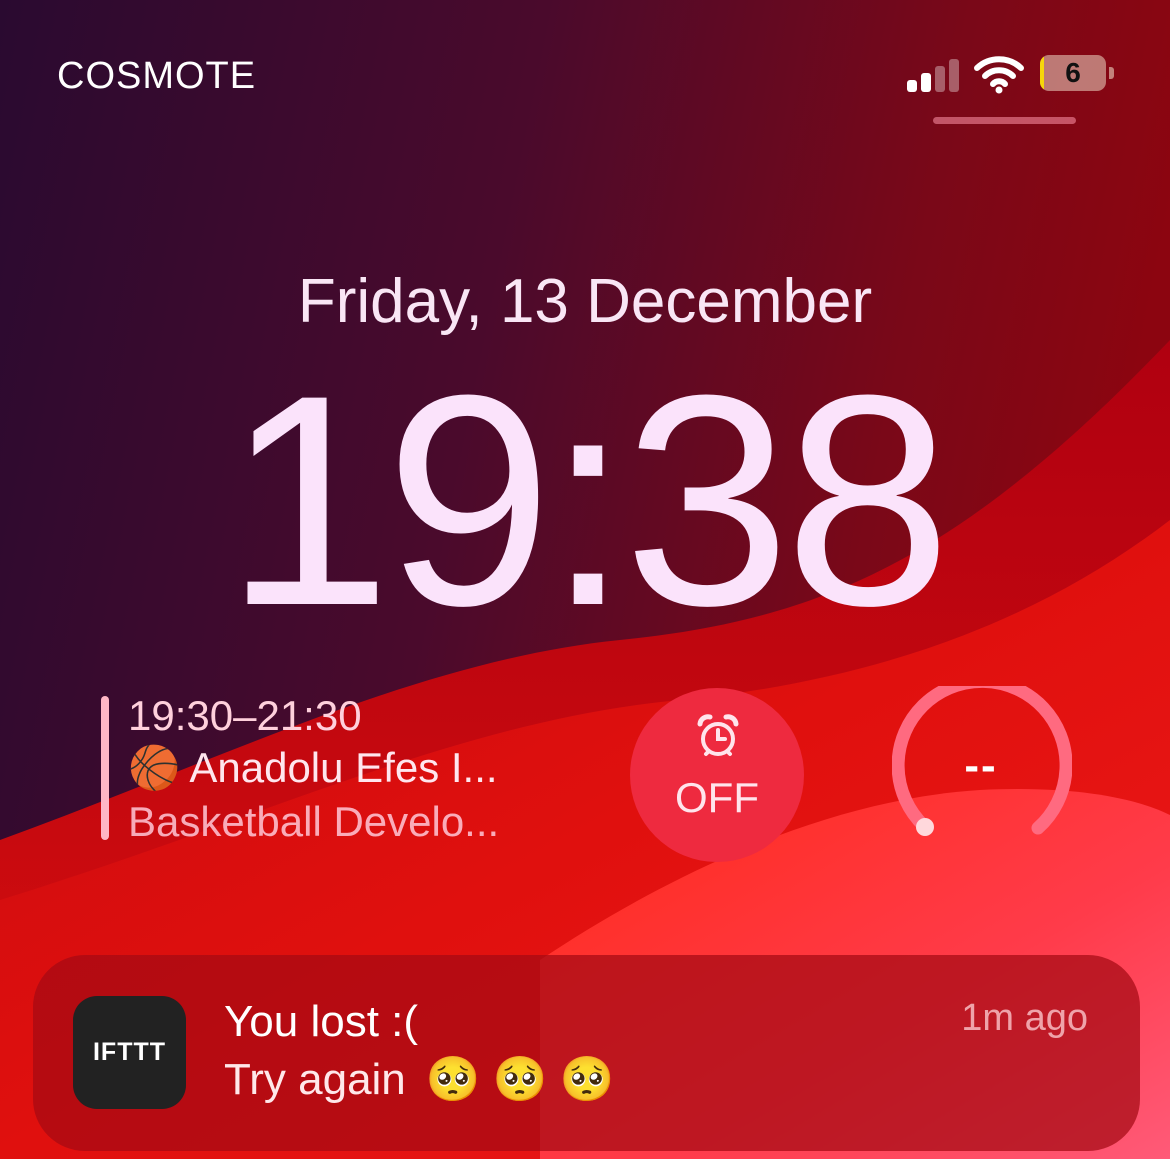 Image resolution: width=1170 pixels, height=1159 pixels. What do you see at coordinates (585, 301) in the screenshot?
I see `lock-screen-date: Friday, 13 December` at bounding box center [585, 301].